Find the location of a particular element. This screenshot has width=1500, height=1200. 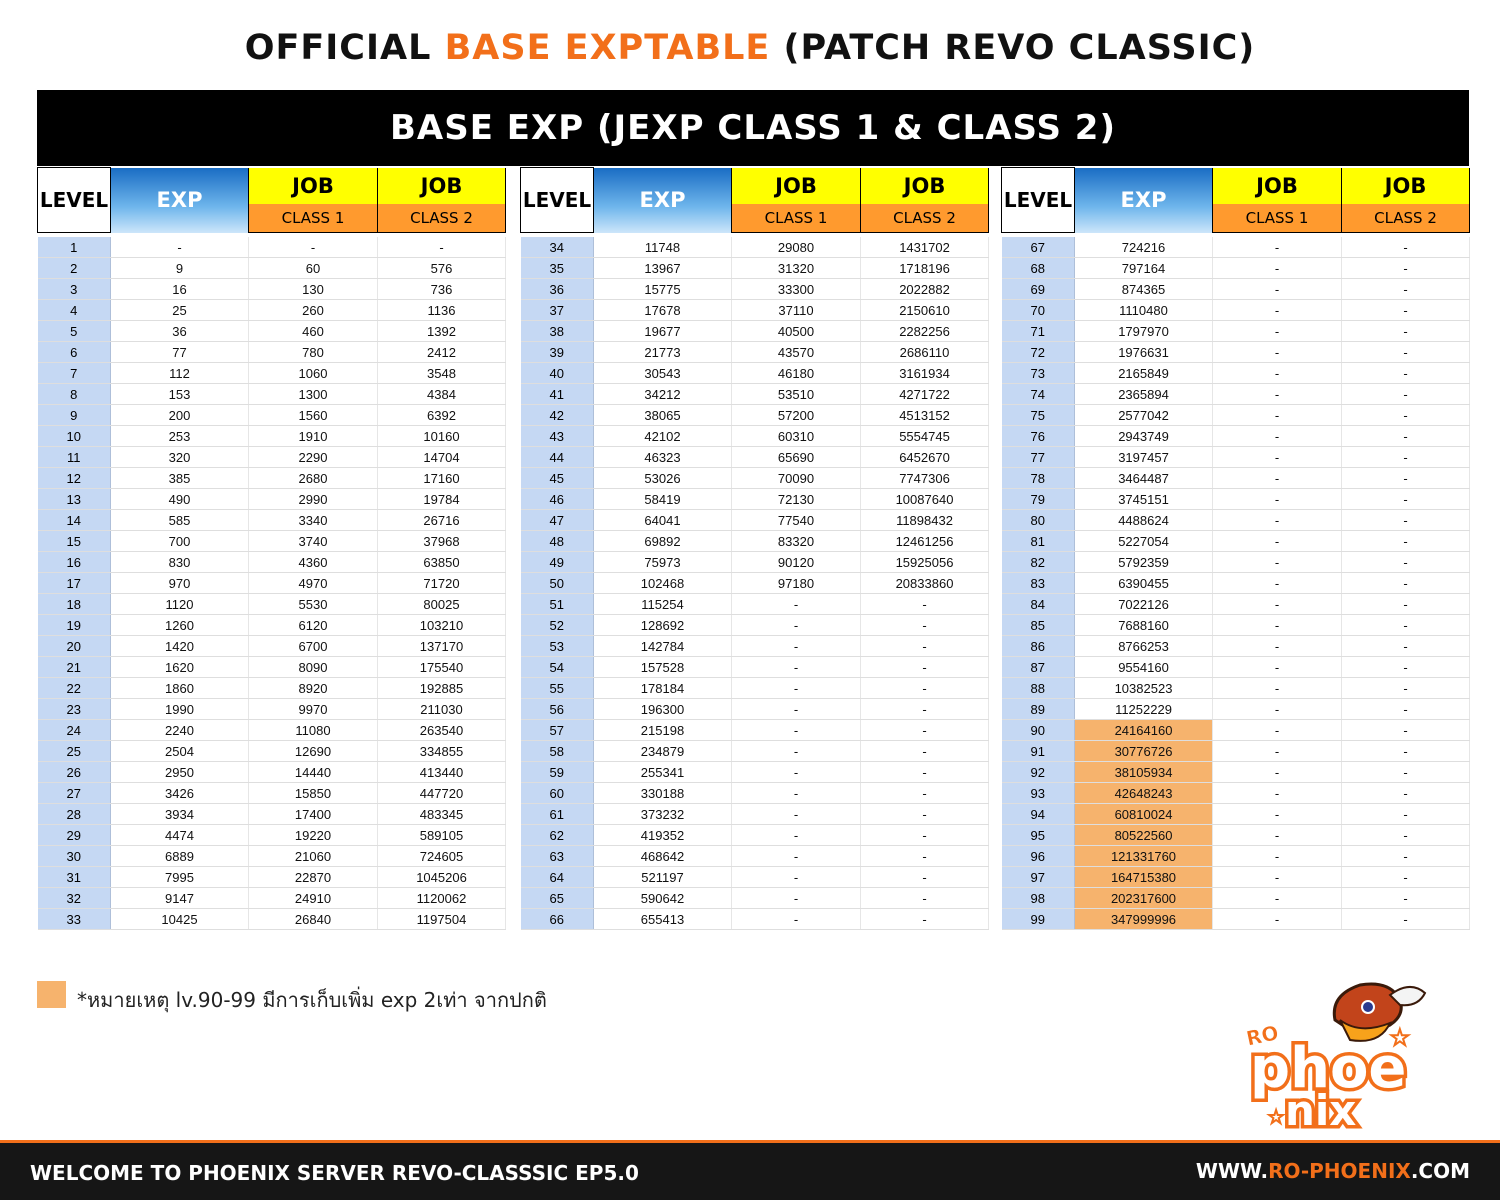

level-cell: 6 is located at coordinates (74, 352).